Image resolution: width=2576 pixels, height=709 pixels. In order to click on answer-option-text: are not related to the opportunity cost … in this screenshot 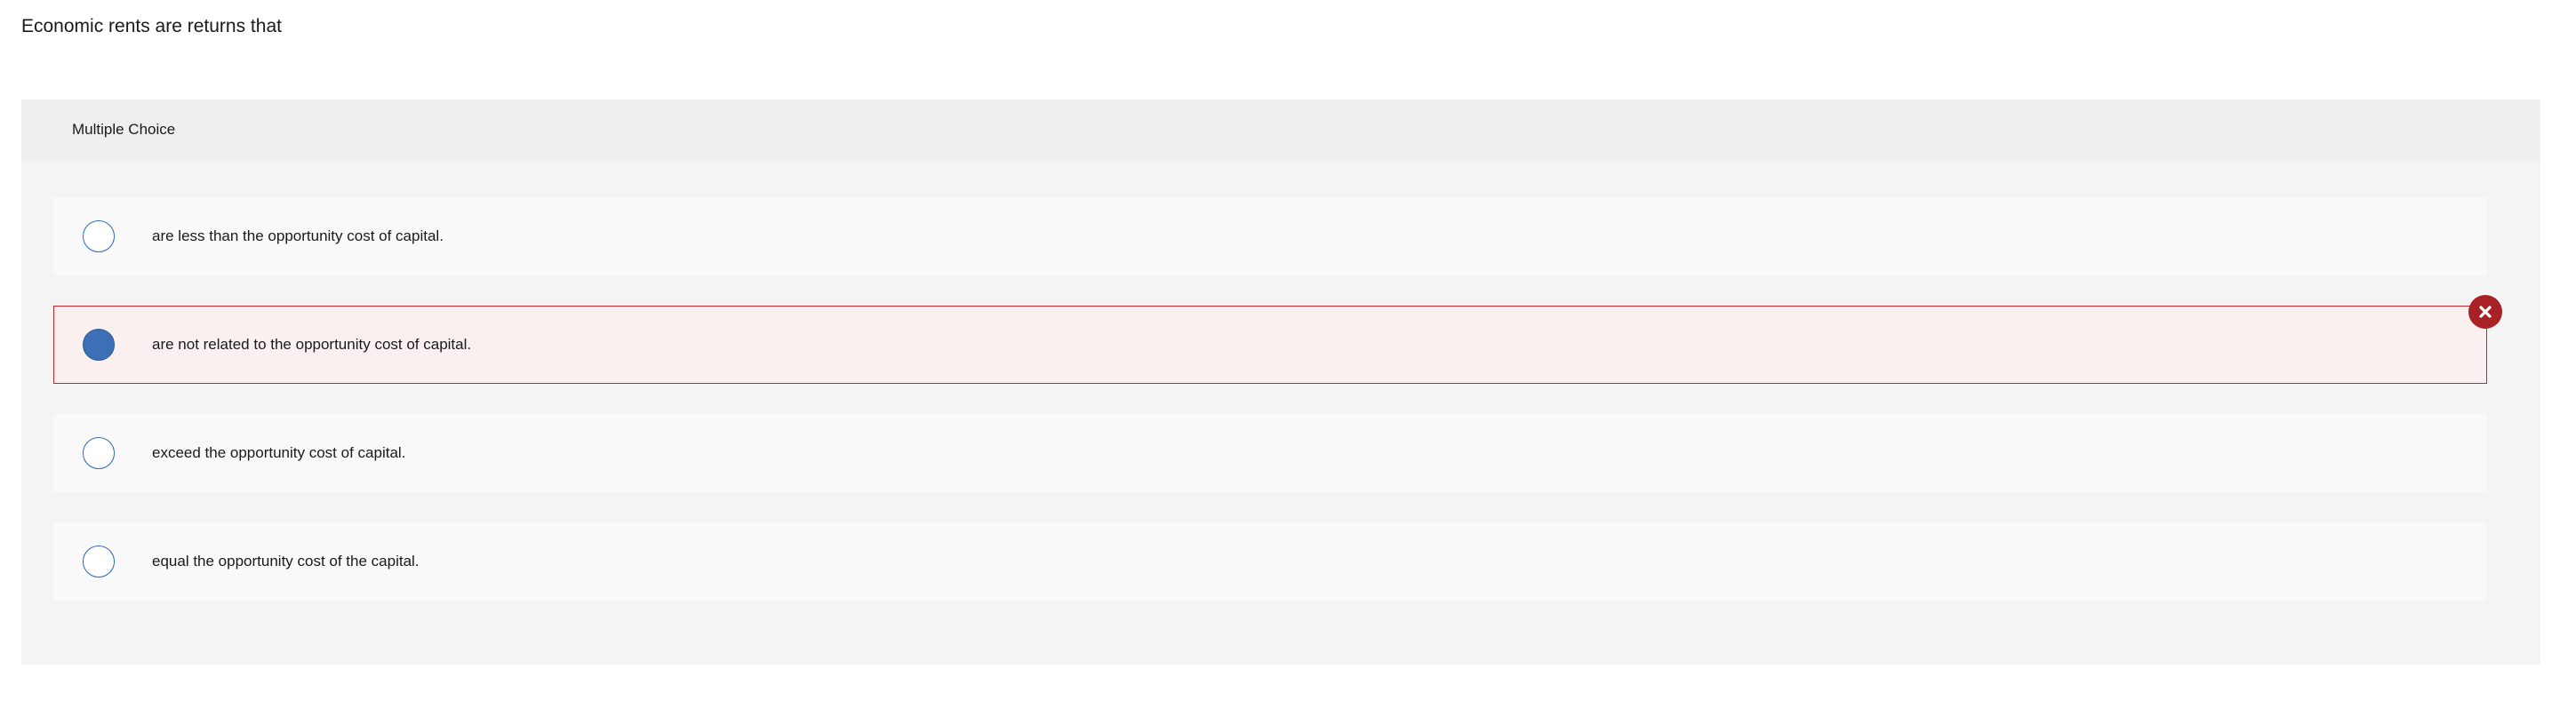, I will do `click(312, 344)`.